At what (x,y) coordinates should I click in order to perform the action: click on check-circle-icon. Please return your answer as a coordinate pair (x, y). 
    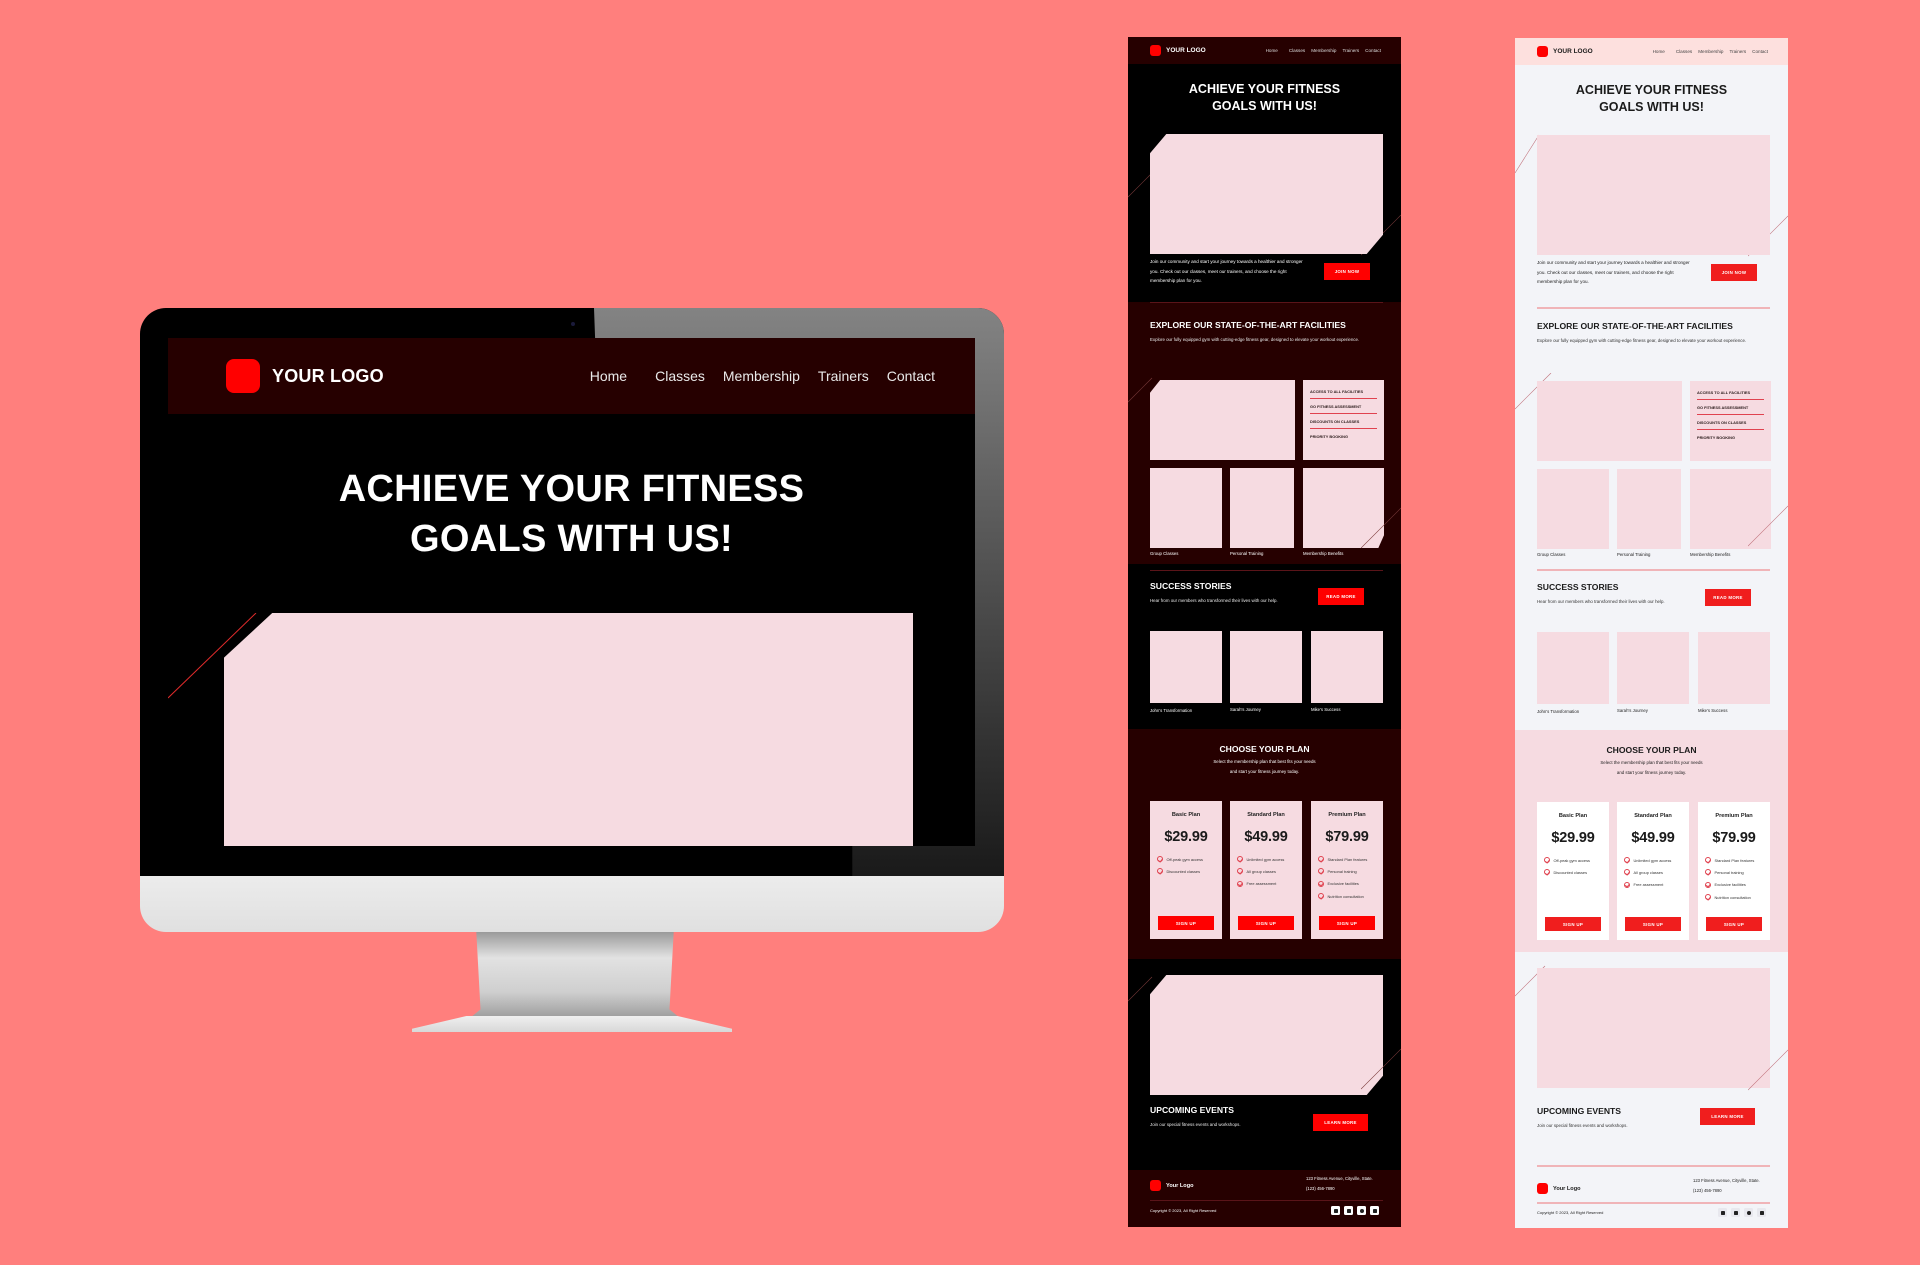
    Looking at the image, I should click on (1627, 884).